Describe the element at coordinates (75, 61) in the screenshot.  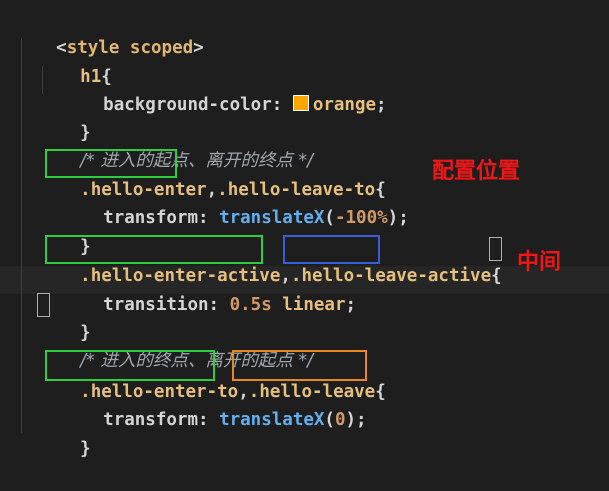
I see `code-line-2: h1{` at that location.